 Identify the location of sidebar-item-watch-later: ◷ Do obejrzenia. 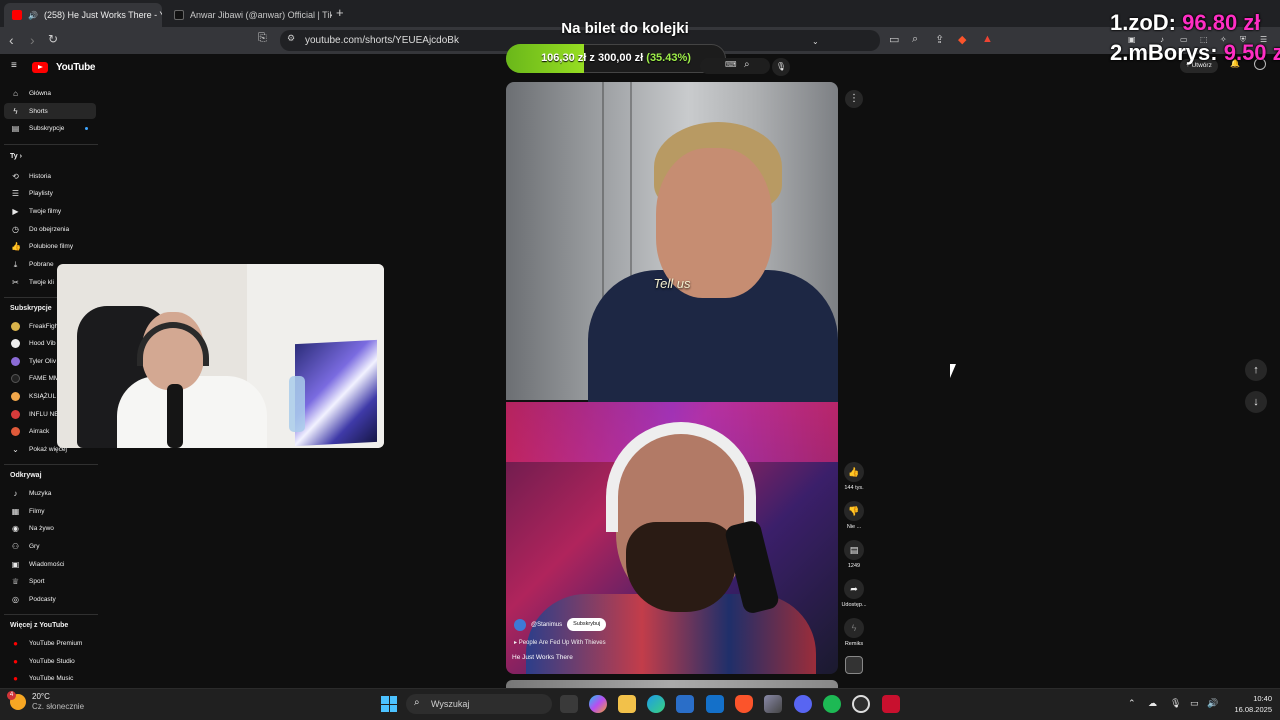
(50, 229).